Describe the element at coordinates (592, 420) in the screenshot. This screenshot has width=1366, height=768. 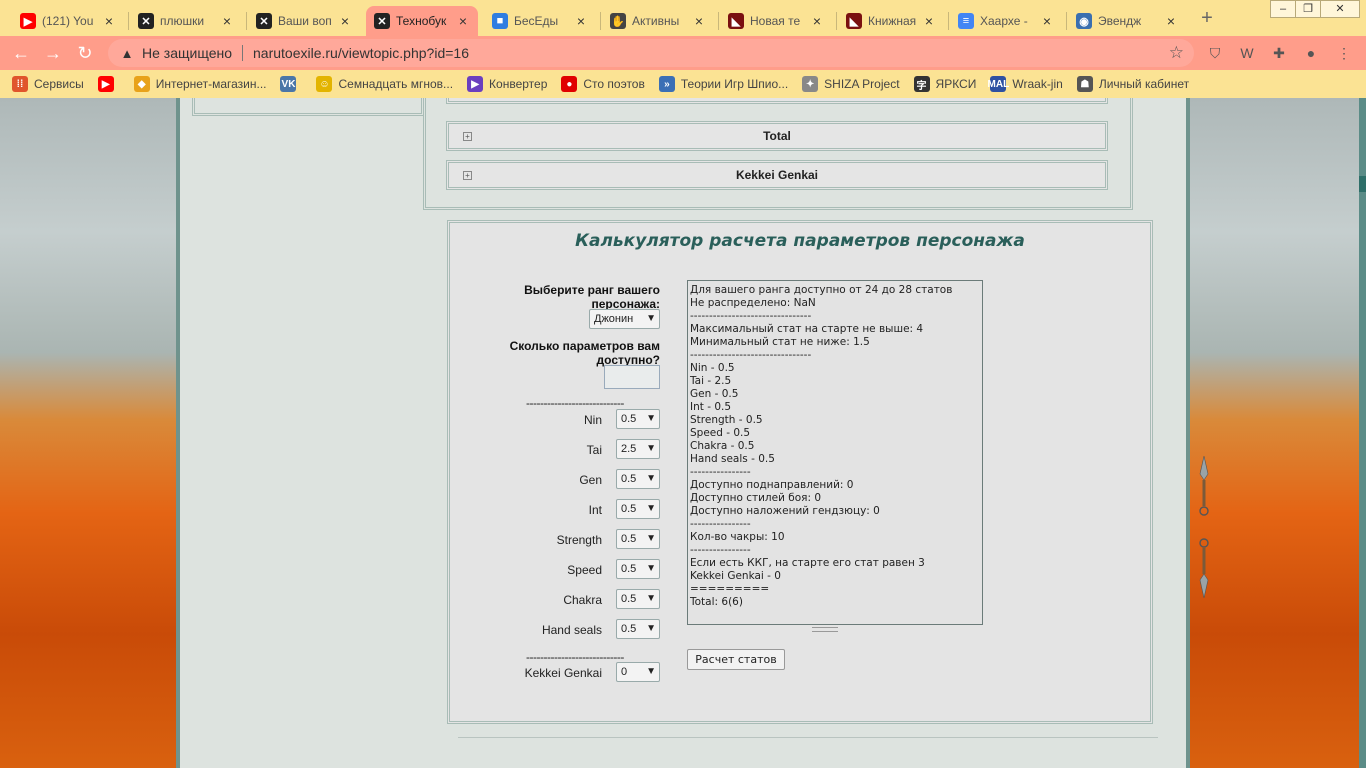
I see `stat-label: Nin` at that location.